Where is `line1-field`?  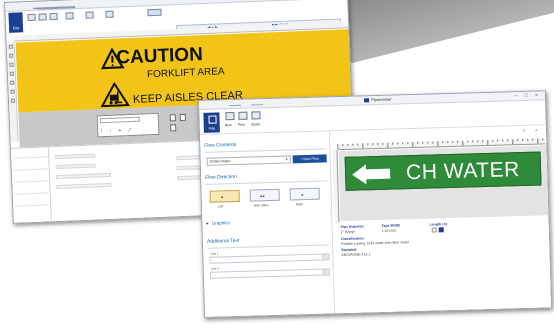
line1-field is located at coordinates (269, 258).